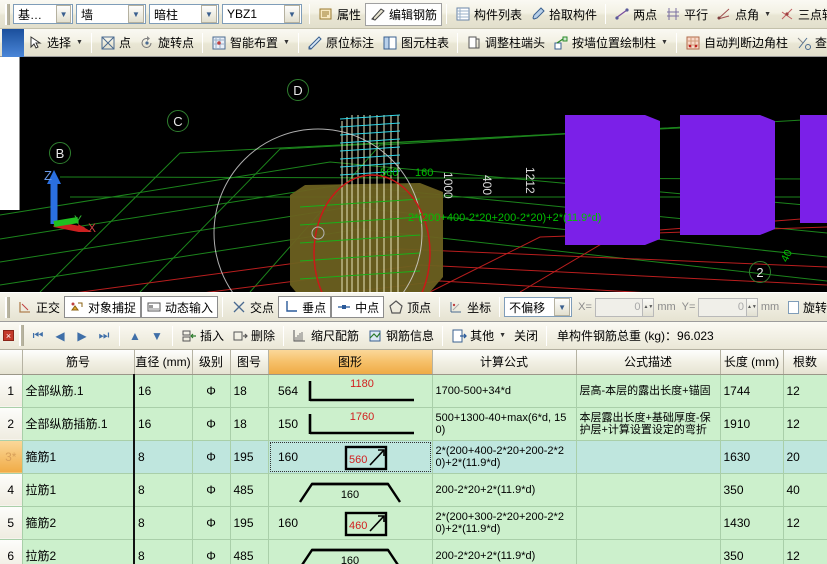  What do you see at coordinates (805, 362) in the screenshot?
I see `col-count: 根数` at bounding box center [805, 362].